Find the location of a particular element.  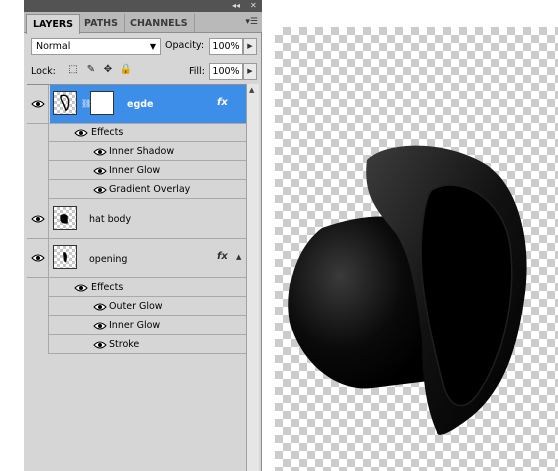

effect-row-outer-glow: Outer Glow is located at coordinates (147, 306).